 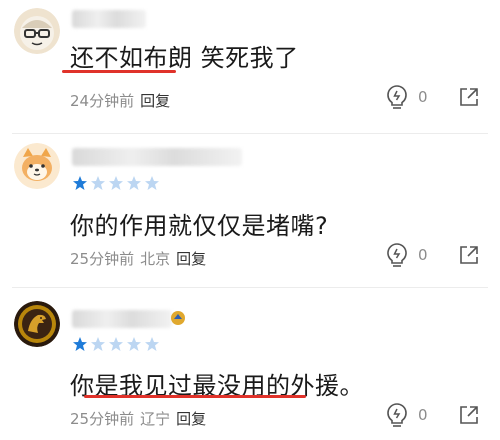 I want to click on comment-text: 你的作用就仅仅是堵嘴?, so click(x=199, y=226).